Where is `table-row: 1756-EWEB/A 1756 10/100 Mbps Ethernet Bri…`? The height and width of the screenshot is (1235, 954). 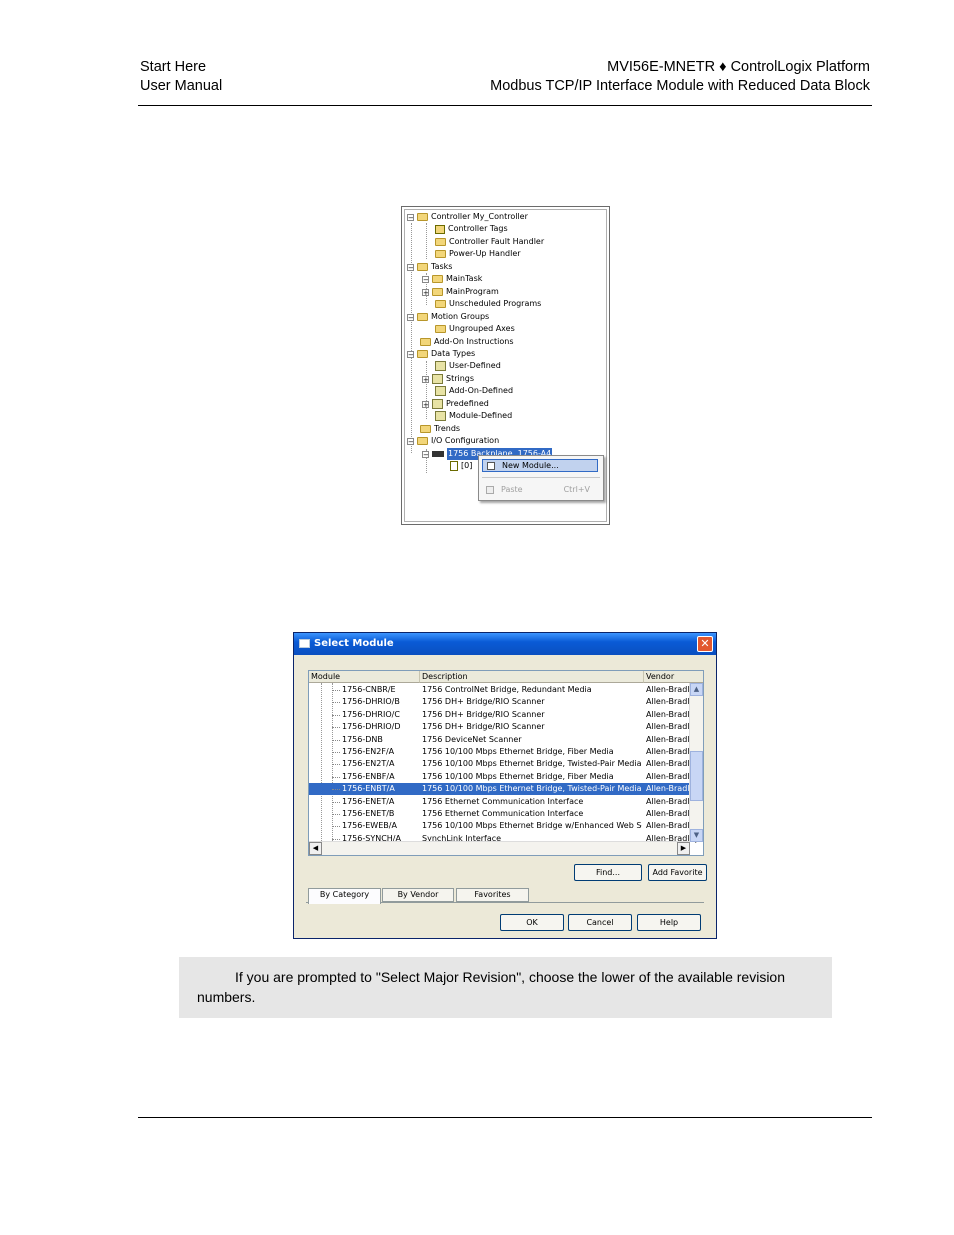
table-row: 1756-EWEB/A 1756 10/100 Mbps Ethernet Bri… is located at coordinates (504, 826).